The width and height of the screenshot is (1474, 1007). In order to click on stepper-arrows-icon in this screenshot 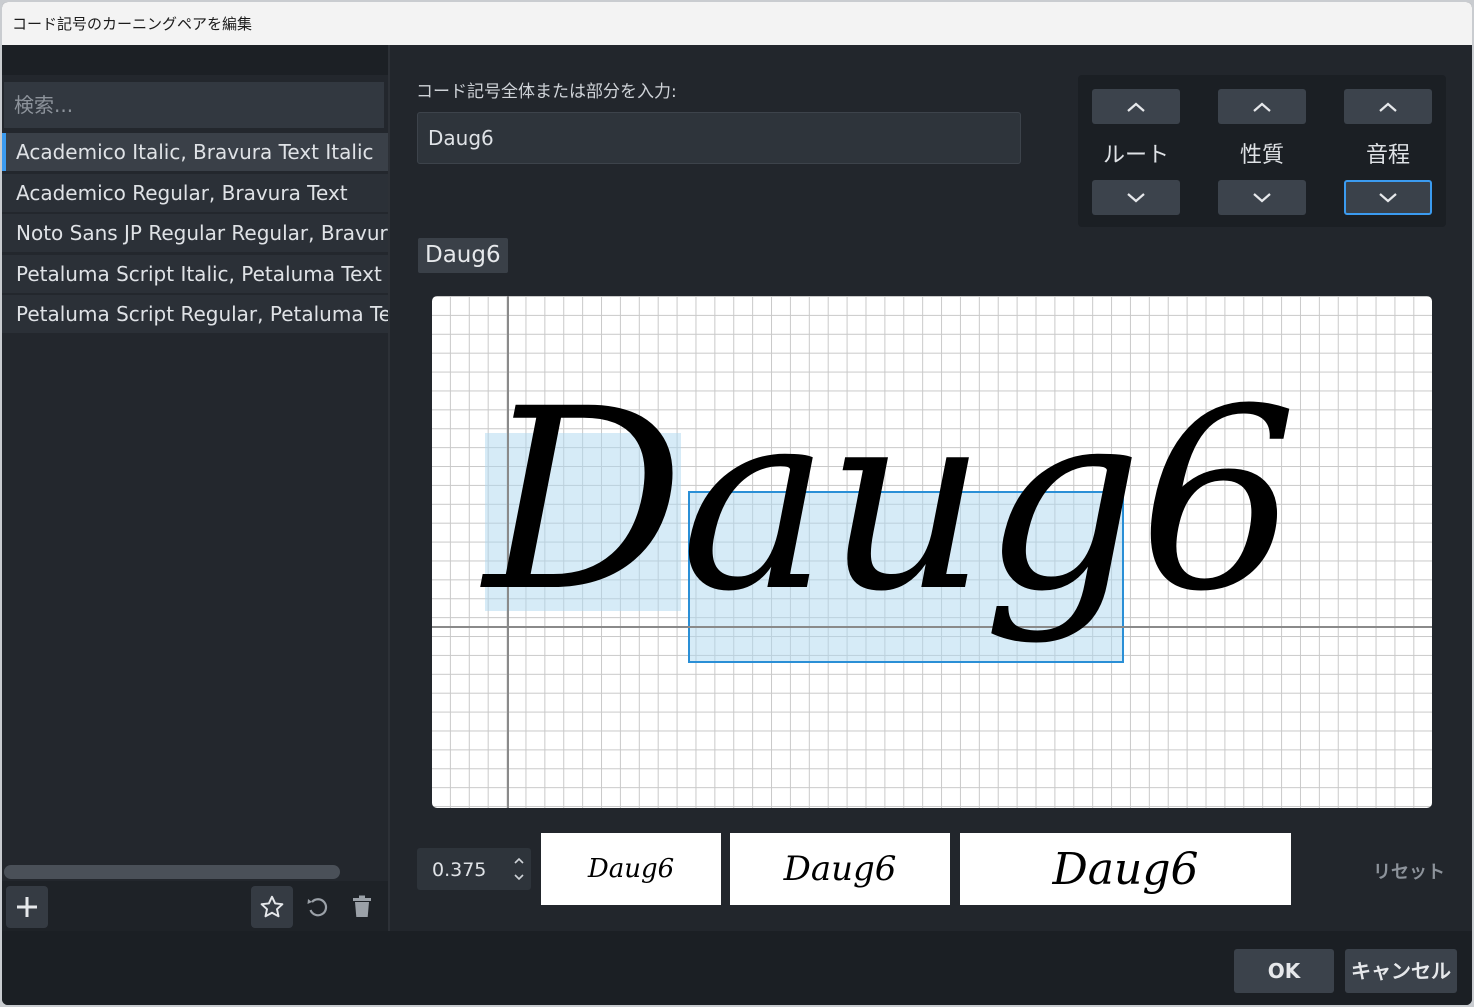, I will do `click(519, 869)`.